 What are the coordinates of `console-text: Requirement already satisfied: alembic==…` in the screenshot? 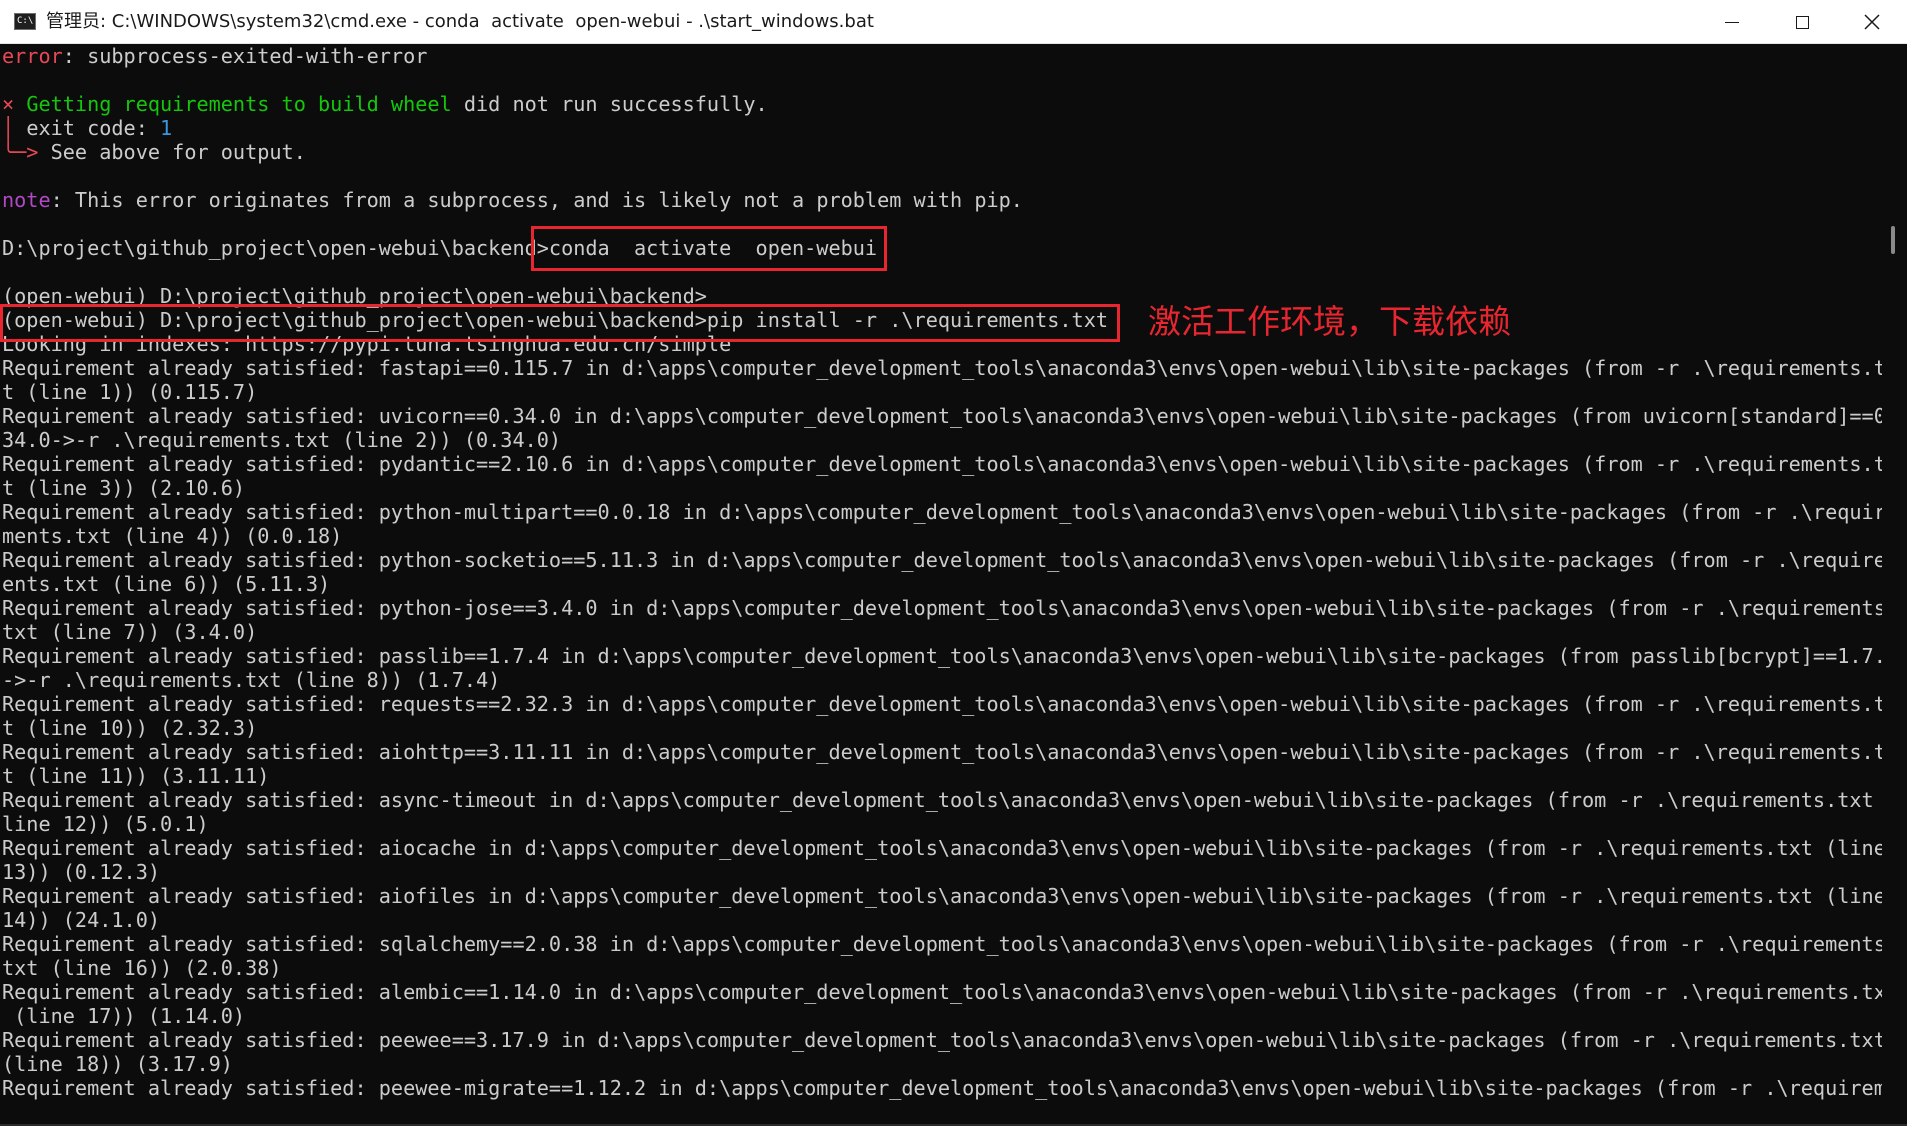 It's located at (942, 992).